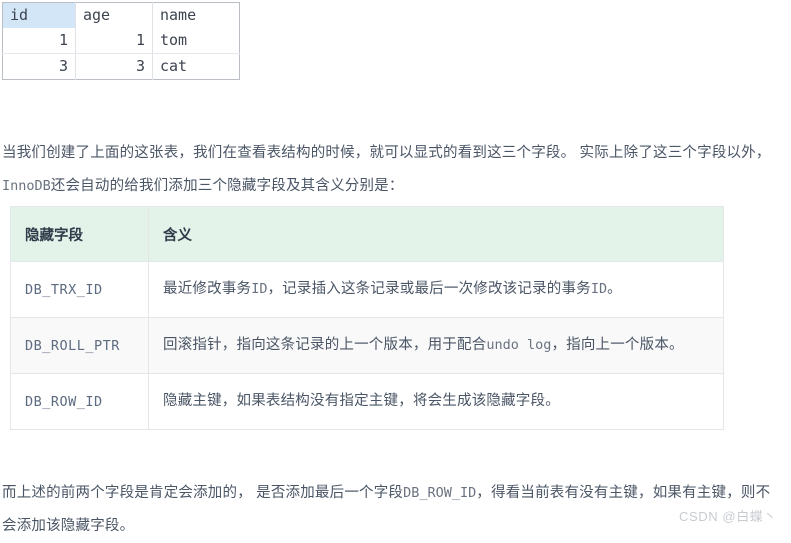  I want to click on hidden-field-name-cell: DB_ROW_ID, so click(79, 401).